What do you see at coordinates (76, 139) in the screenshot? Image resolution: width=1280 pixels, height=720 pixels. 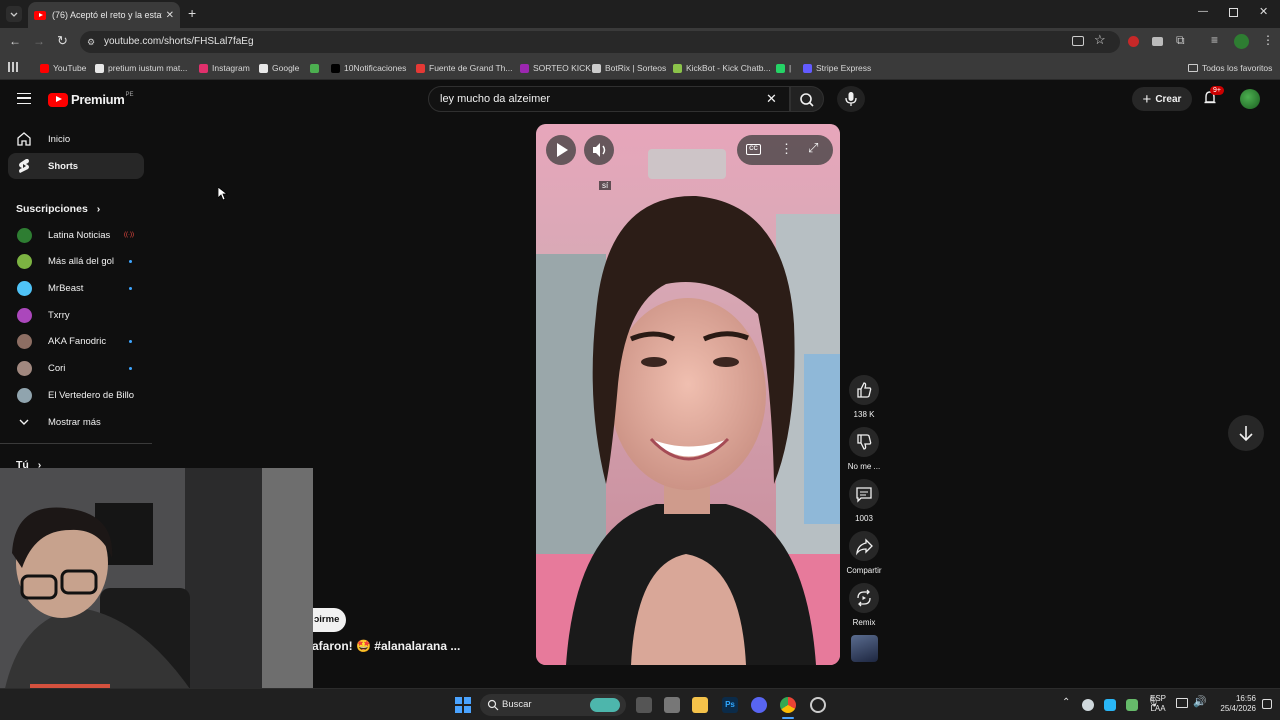 I see `sidebar-item-home: Inicio` at bounding box center [76, 139].